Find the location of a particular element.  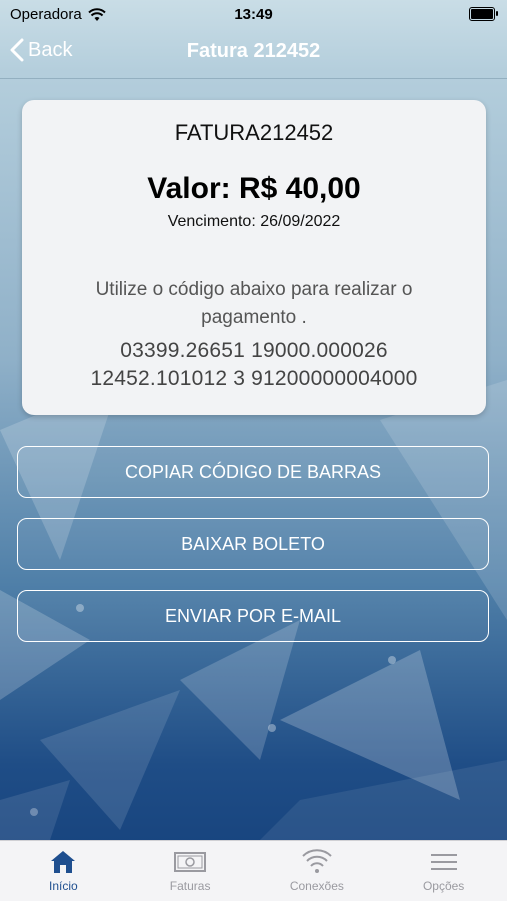

tab-label: Início is located at coordinates (63, 886).